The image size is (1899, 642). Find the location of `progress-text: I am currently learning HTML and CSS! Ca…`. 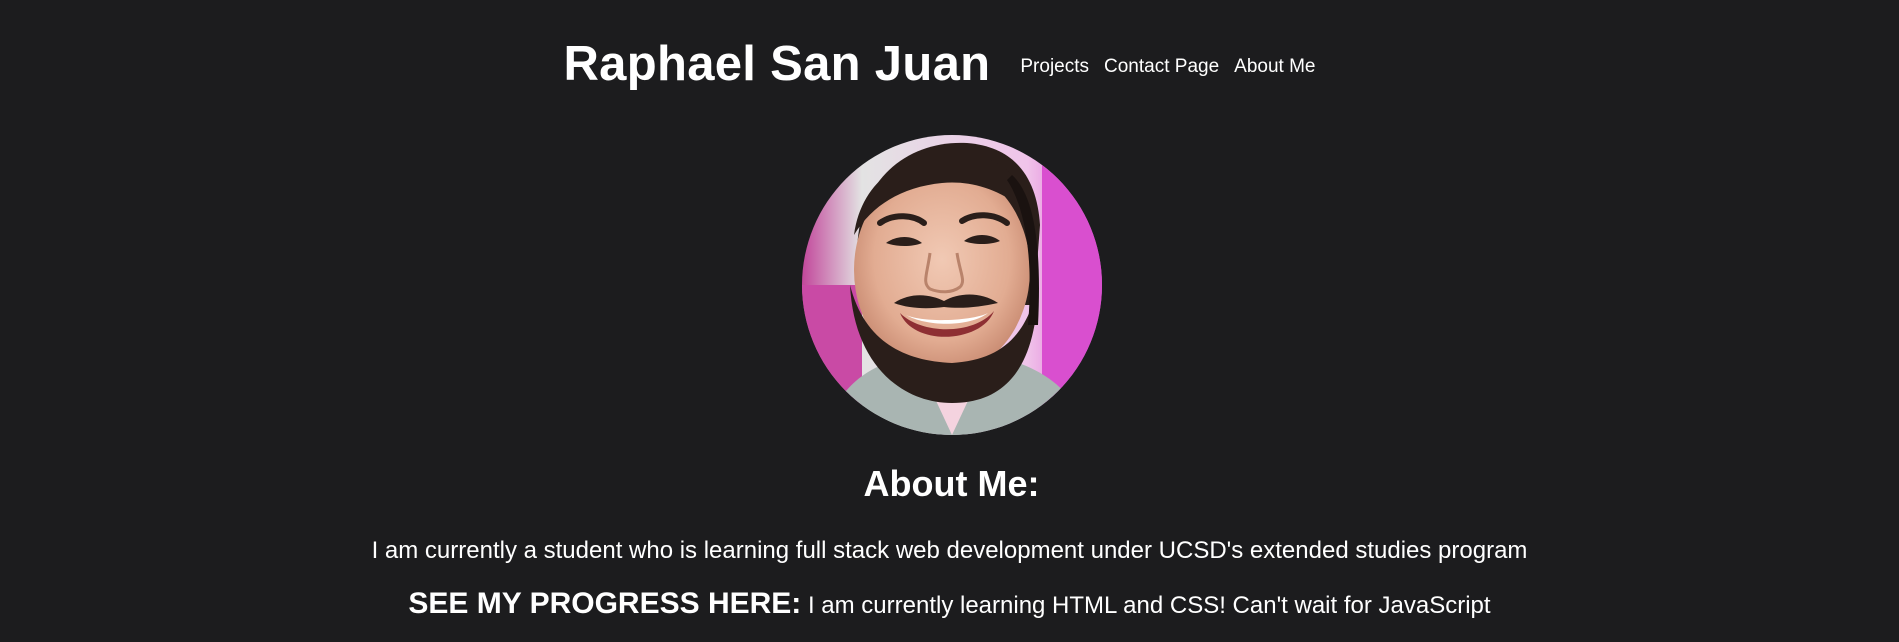

progress-text: I am currently learning HTML and CSS! Ca… is located at coordinates (1146, 605).